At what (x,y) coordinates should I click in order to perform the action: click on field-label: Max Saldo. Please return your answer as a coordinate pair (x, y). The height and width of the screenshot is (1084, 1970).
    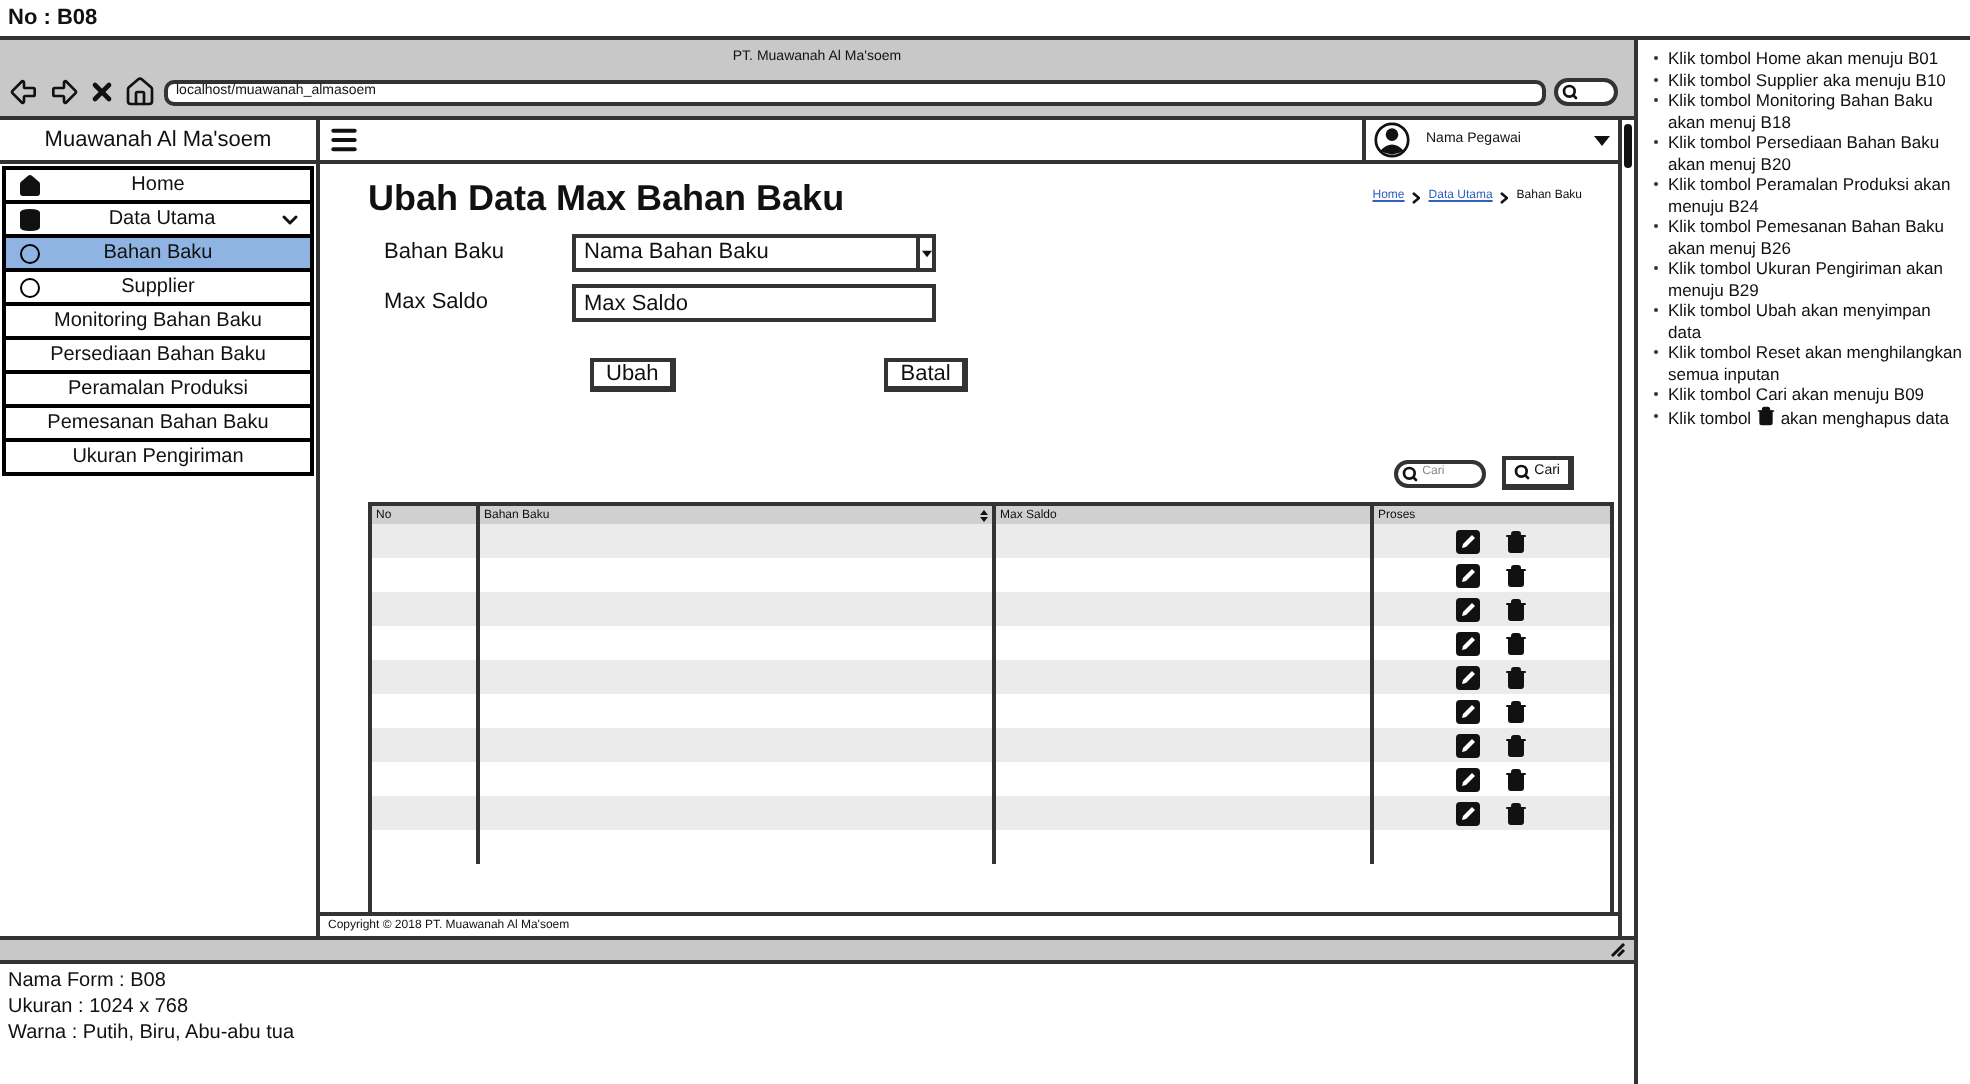
    Looking at the image, I should click on (436, 303).